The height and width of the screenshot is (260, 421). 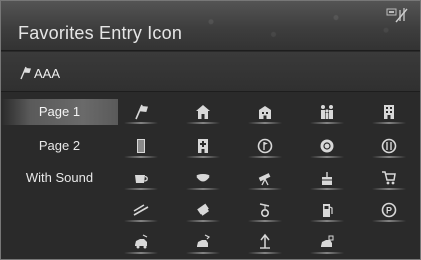 I want to click on office-icon-option, so click(x=265, y=112).